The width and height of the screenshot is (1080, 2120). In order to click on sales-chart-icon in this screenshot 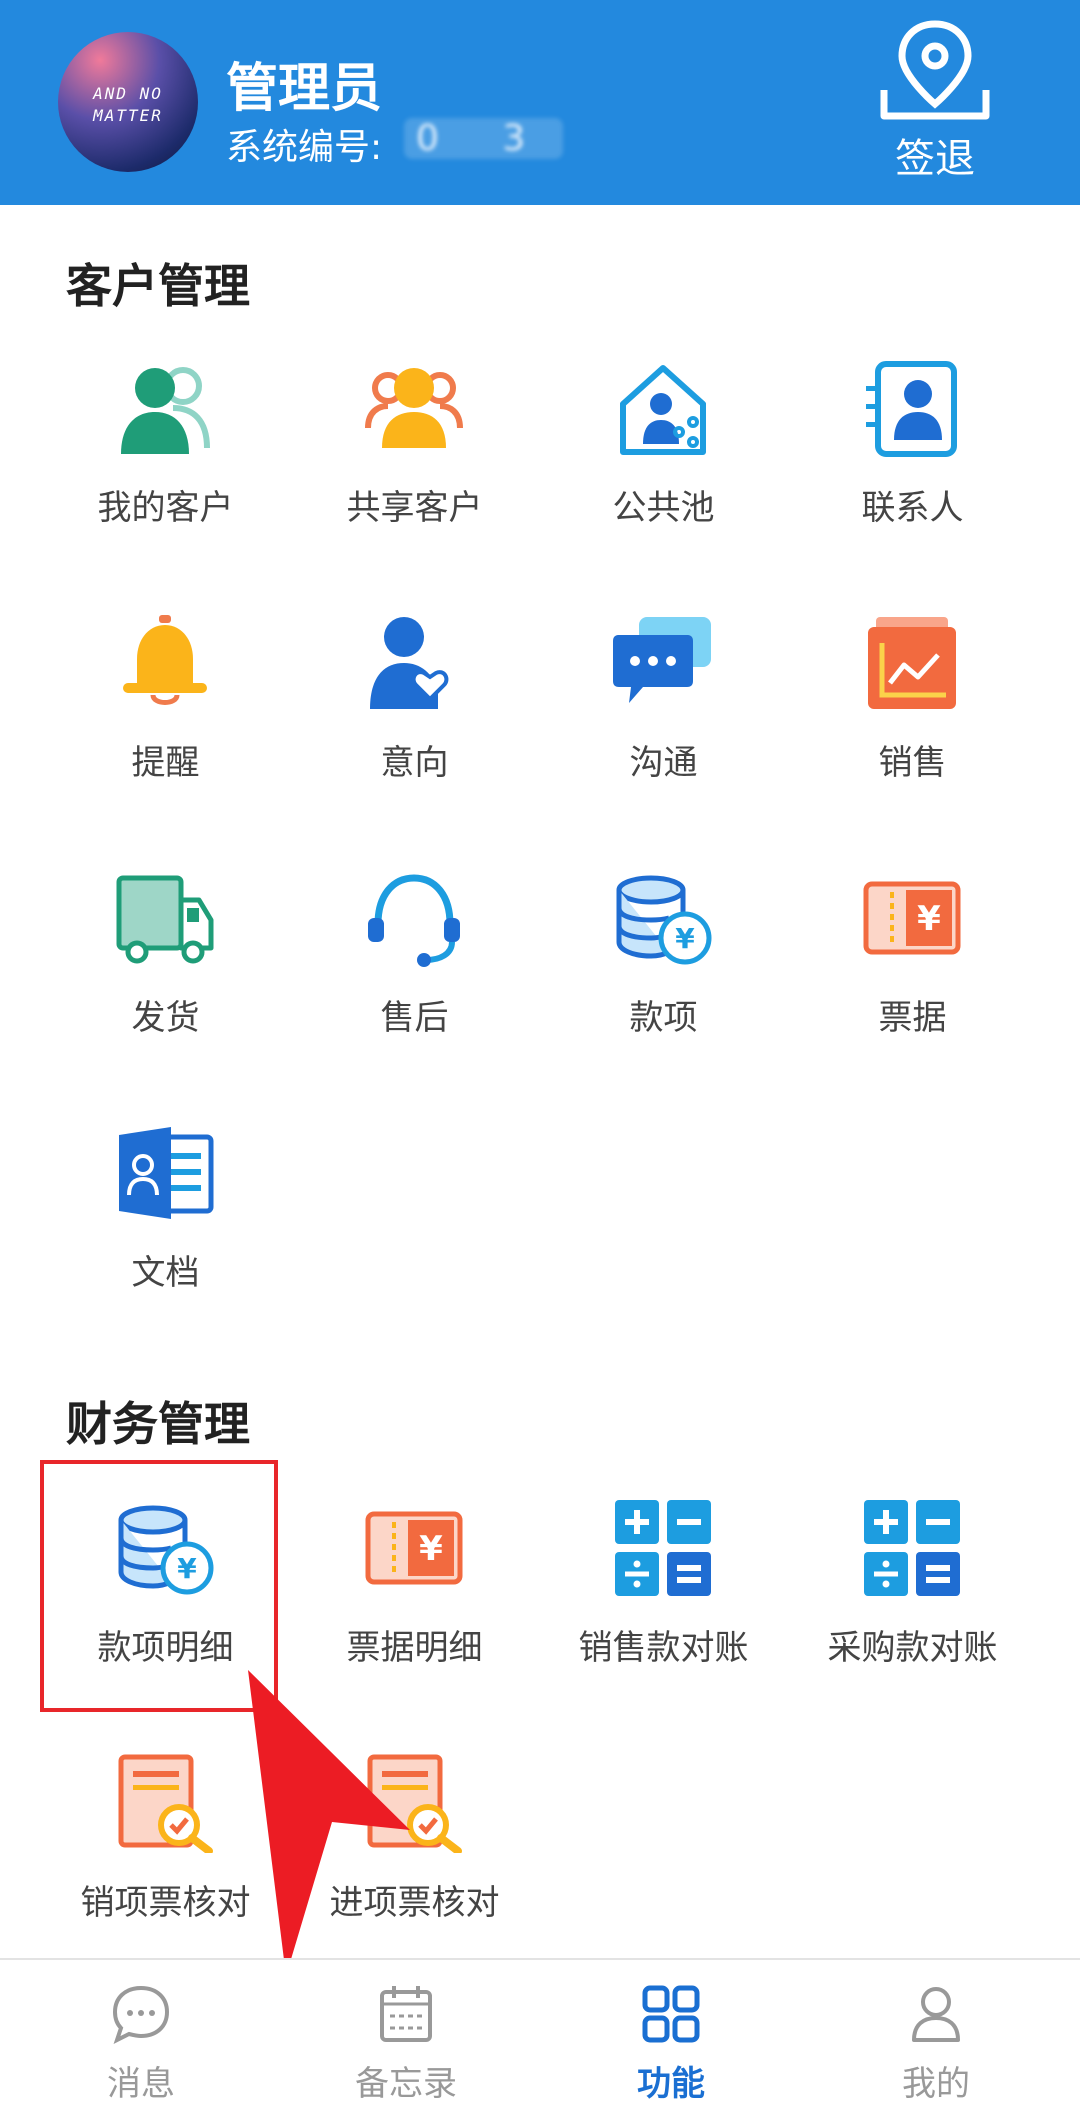, I will do `click(912, 663)`.